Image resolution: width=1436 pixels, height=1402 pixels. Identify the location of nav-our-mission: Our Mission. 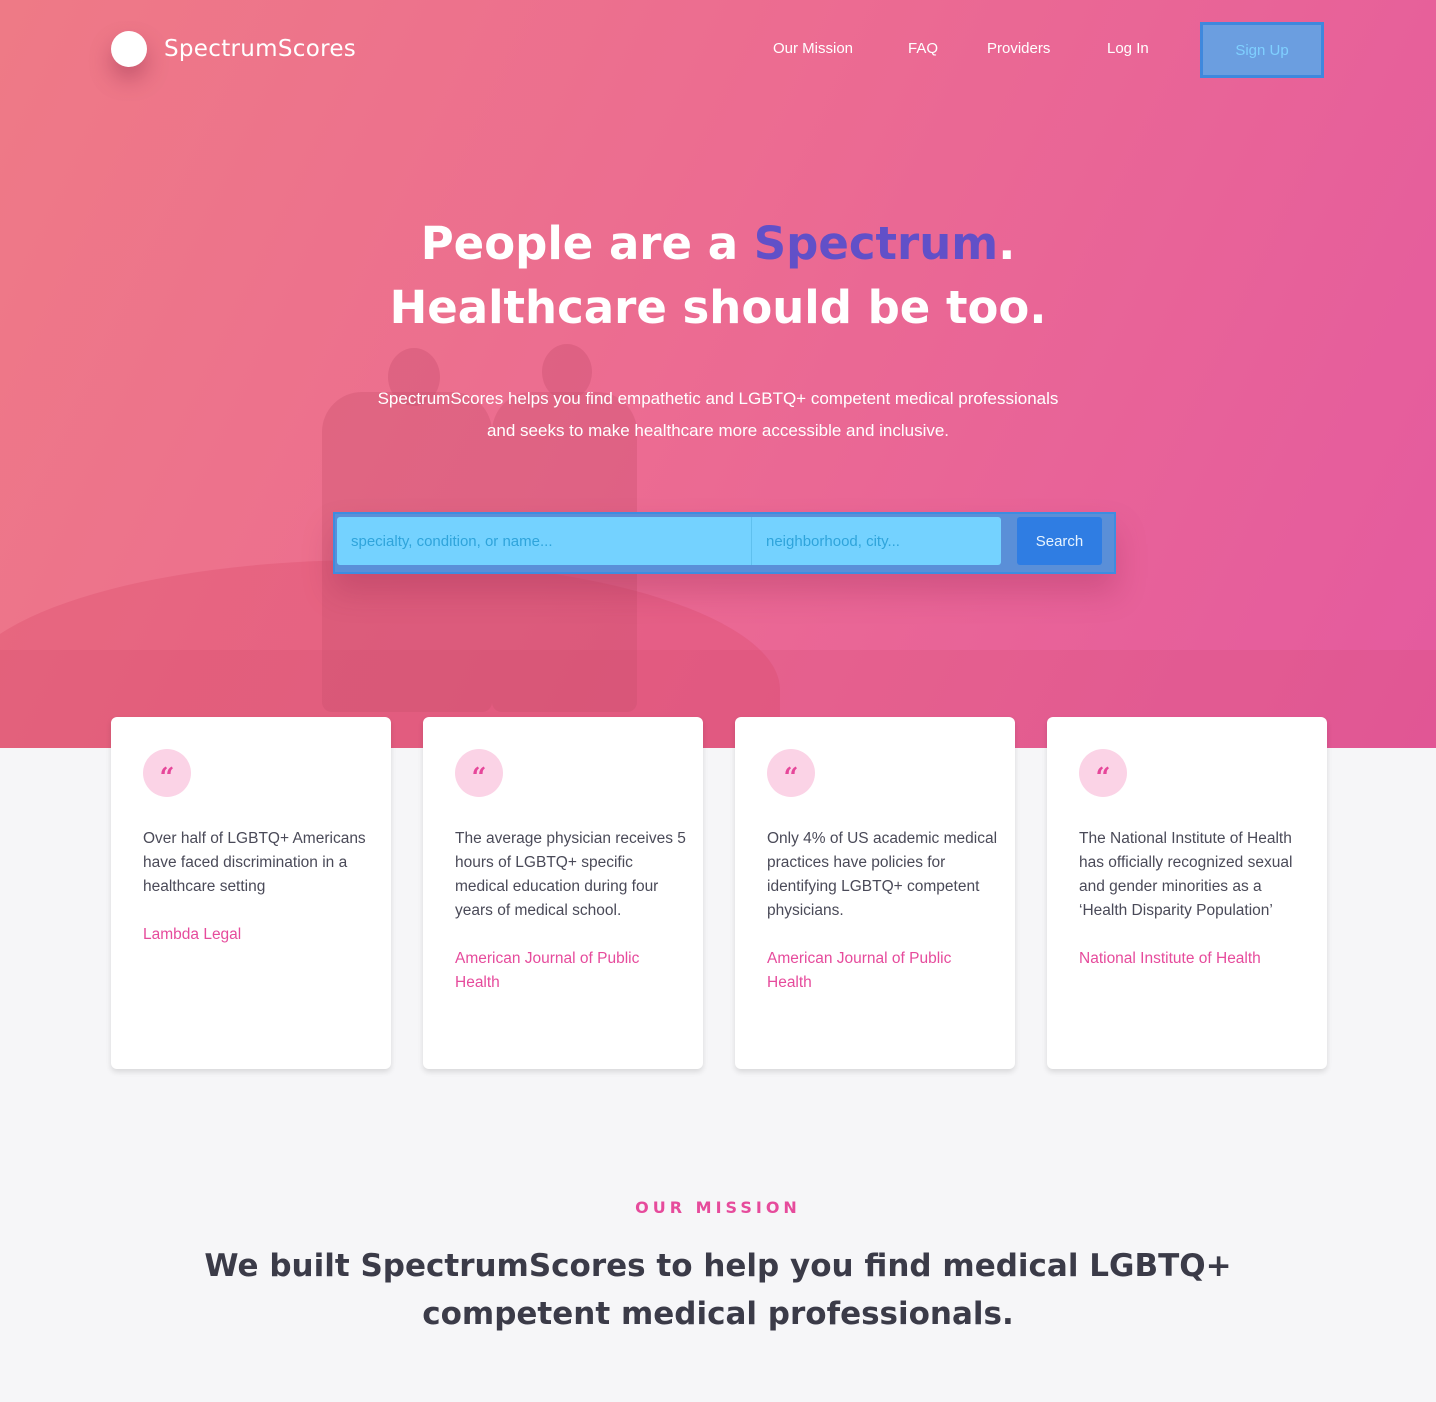
(813, 48).